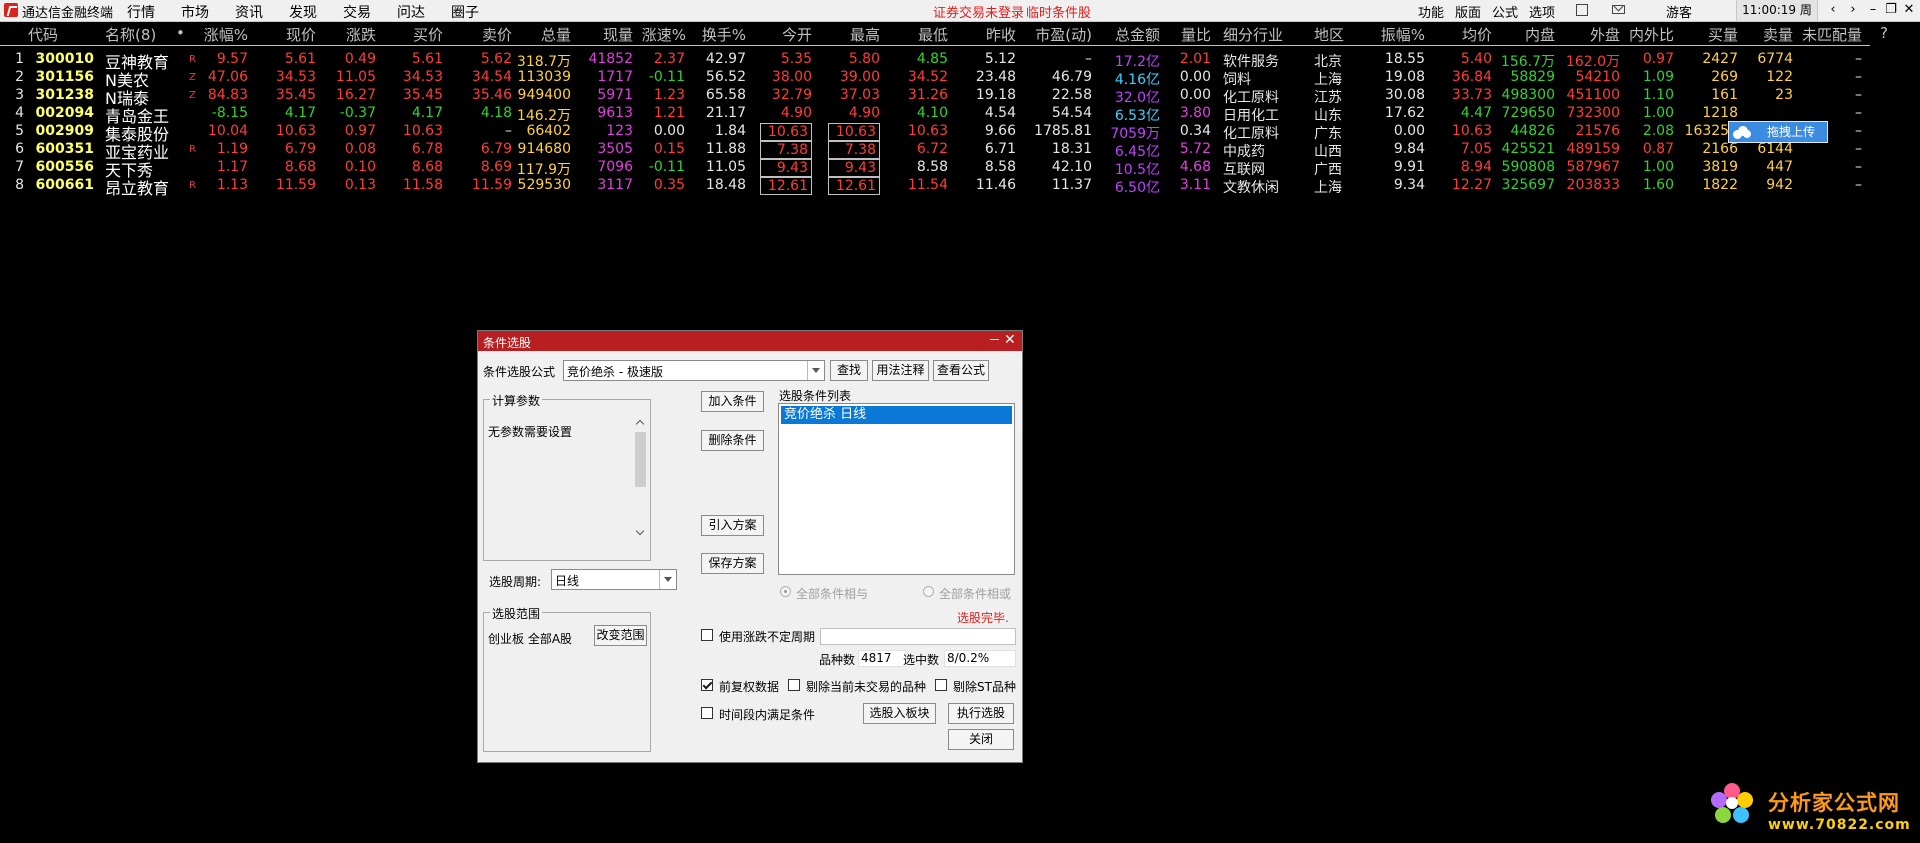 The width and height of the screenshot is (1920, 843). I want to click on column-header: 总金额, so click(1130, 34).